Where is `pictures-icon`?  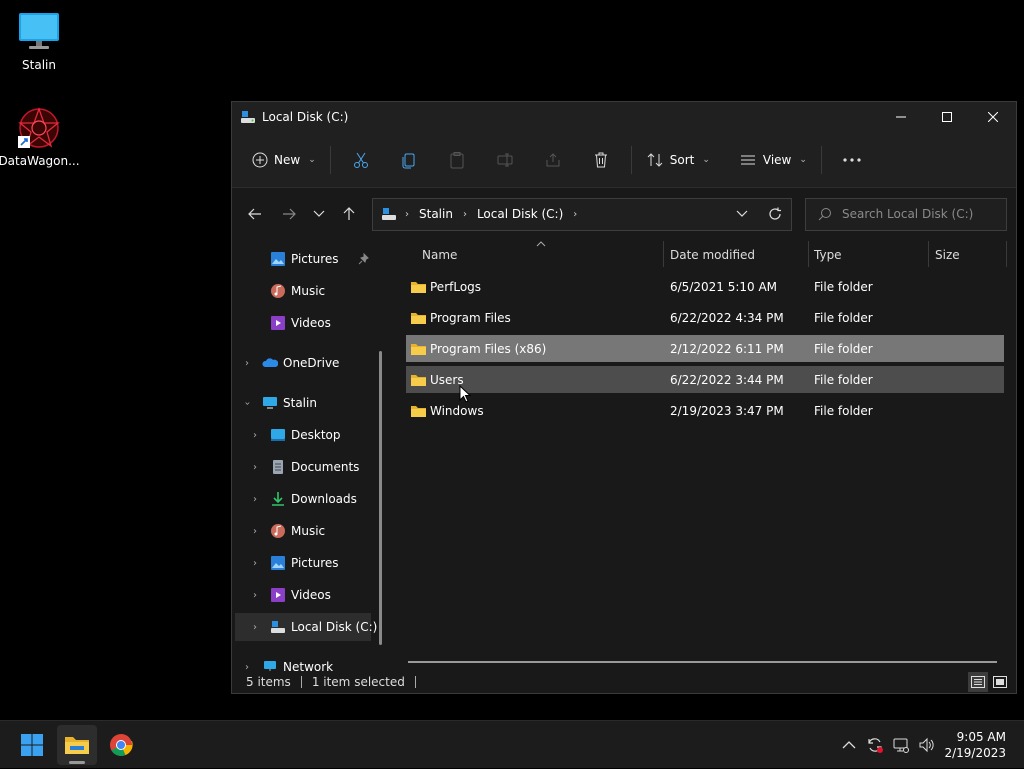
pictures-icon is located at coordinates (278, 259).